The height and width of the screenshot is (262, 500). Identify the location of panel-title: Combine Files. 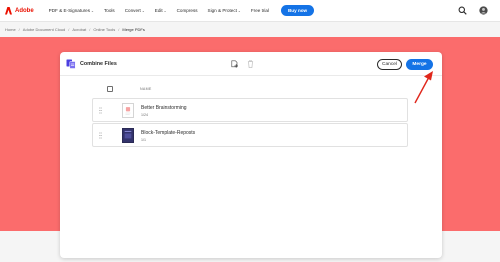
(98, 64).